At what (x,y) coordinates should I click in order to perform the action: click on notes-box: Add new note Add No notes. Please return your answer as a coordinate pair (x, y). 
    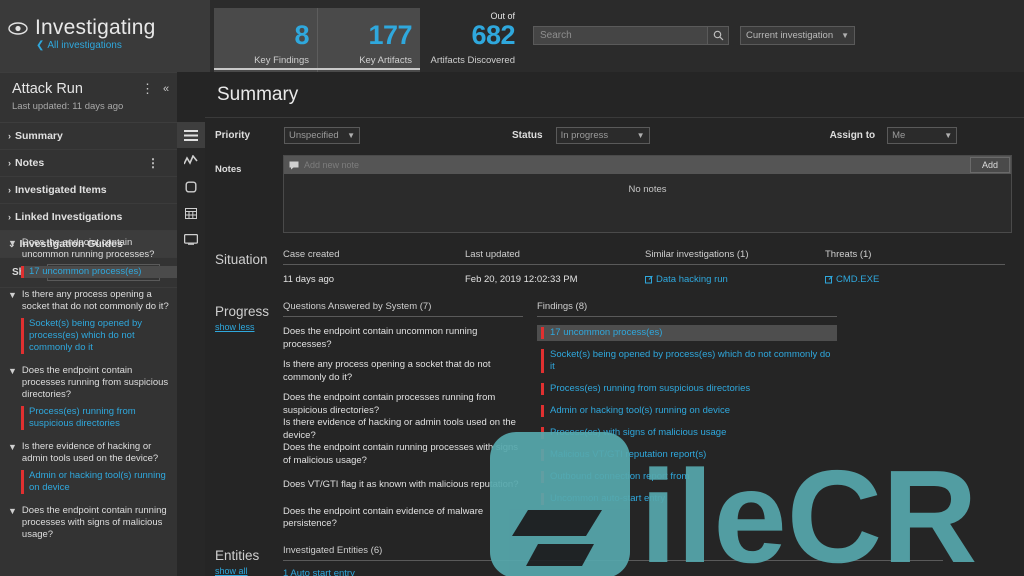
    Looking at the image, I should click on (647, 194).